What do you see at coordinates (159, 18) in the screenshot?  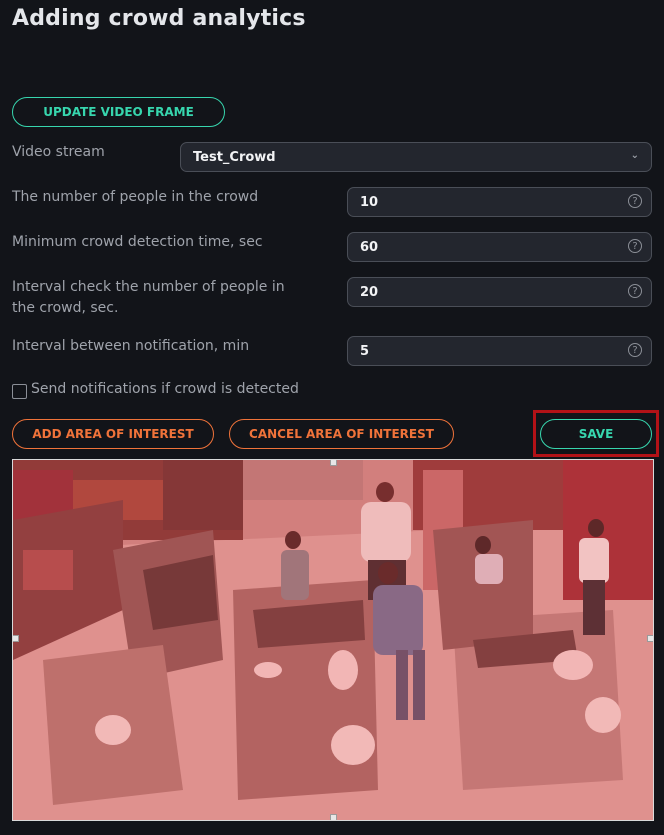 I see `page-title: Adding crowd analytics` at bounding box center [159, 18].